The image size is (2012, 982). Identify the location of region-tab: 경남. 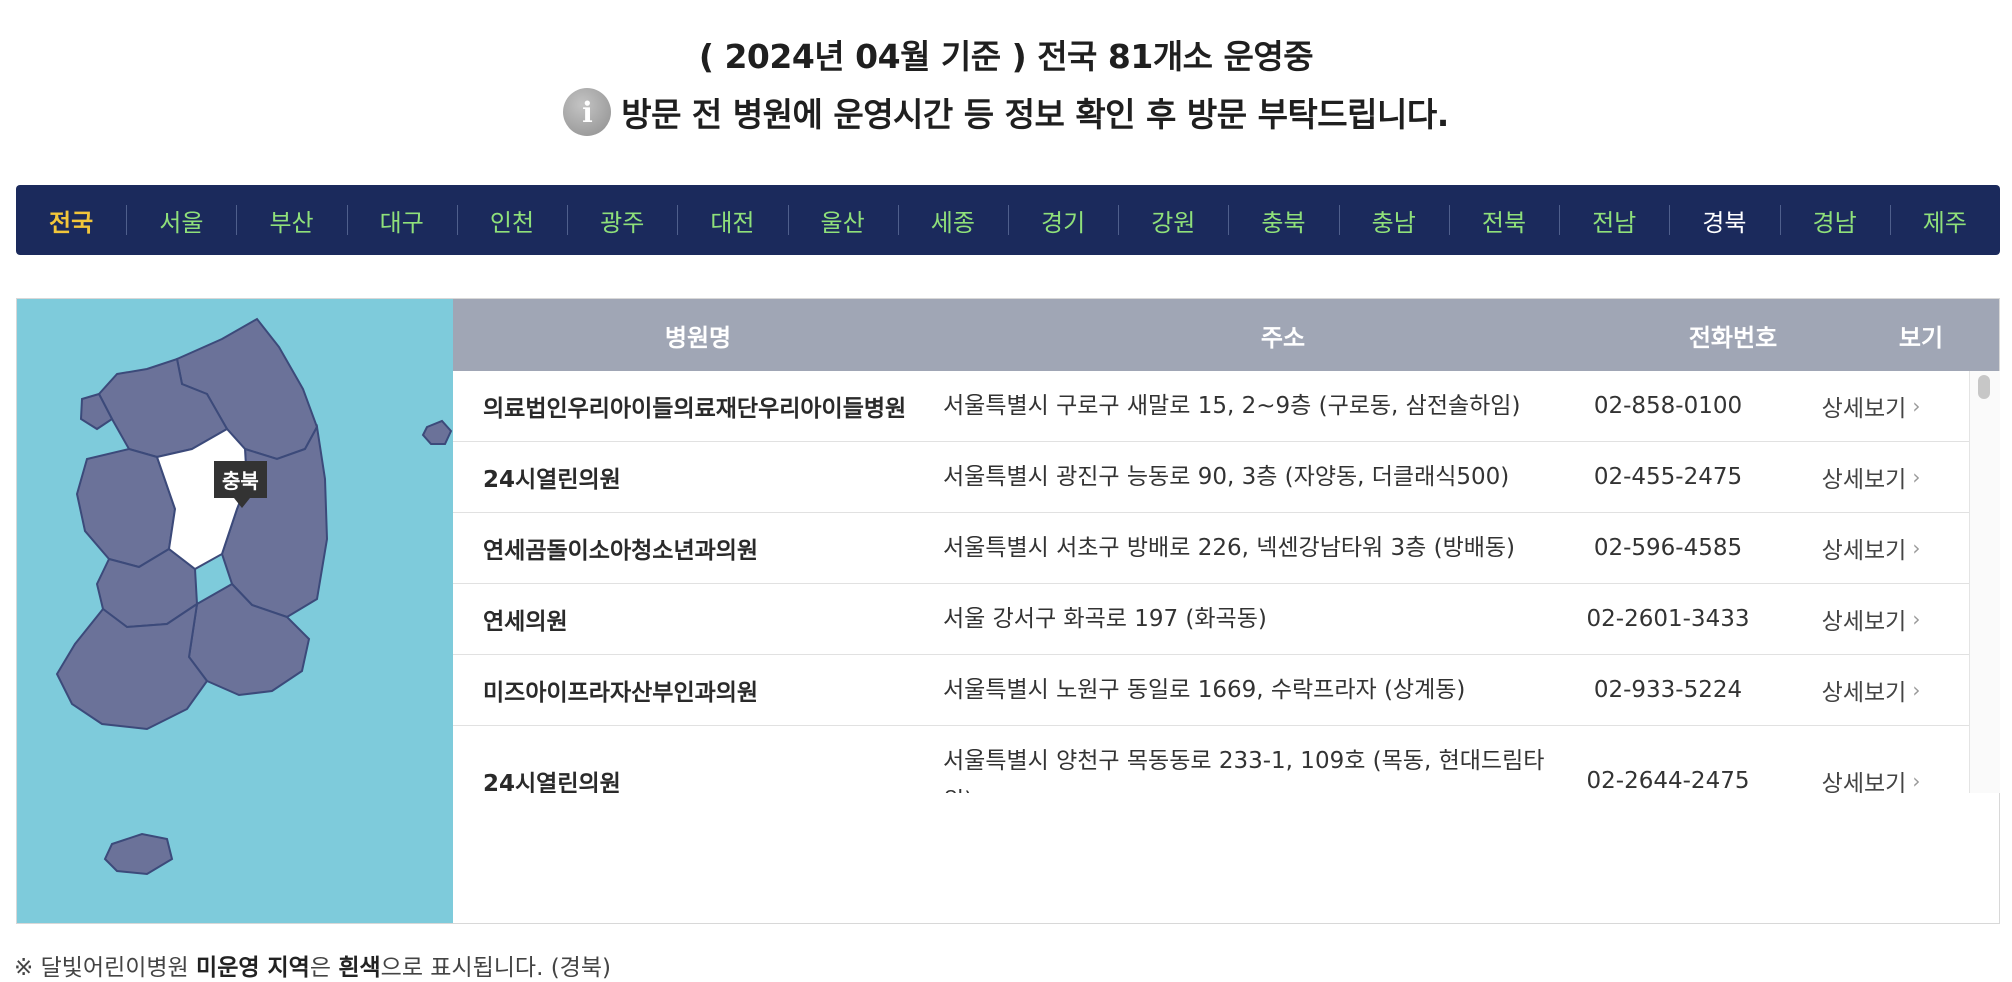
(1834, 220).